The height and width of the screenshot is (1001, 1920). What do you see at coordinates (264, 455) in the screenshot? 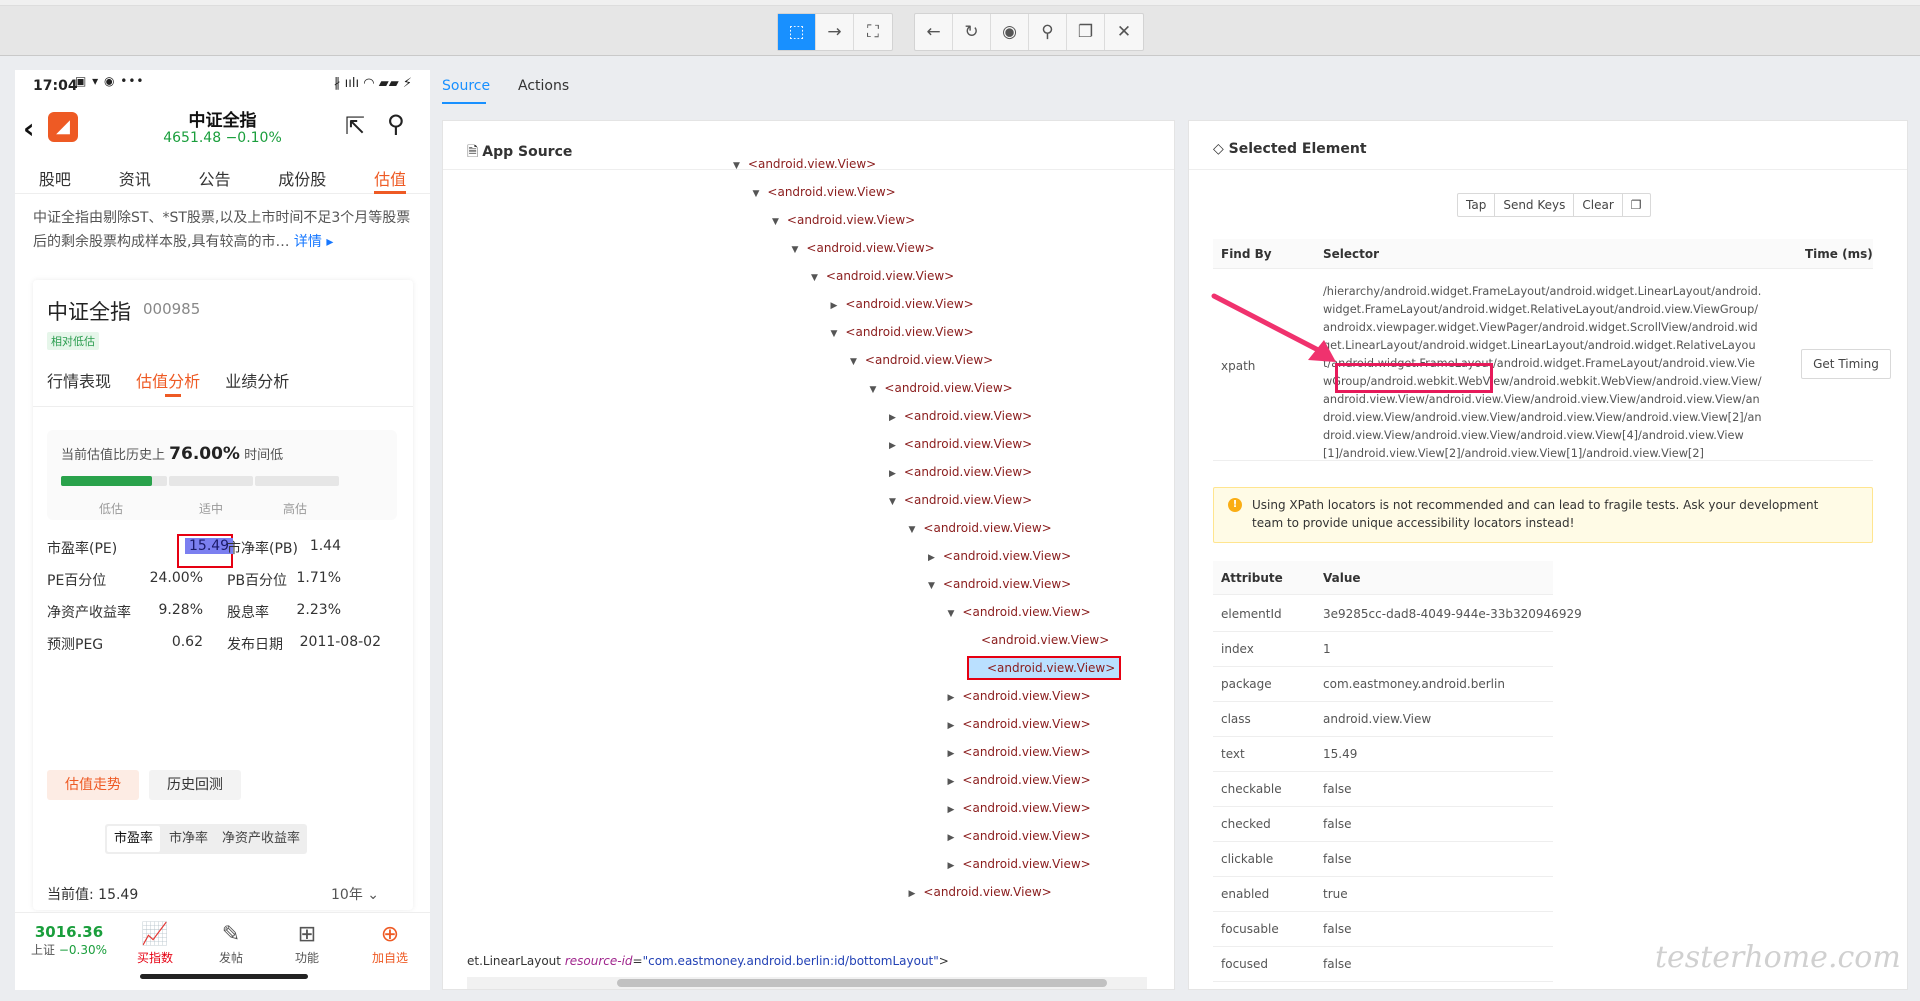
I see `gauge-suffix: 时间低` at bounding box center [264, 455].